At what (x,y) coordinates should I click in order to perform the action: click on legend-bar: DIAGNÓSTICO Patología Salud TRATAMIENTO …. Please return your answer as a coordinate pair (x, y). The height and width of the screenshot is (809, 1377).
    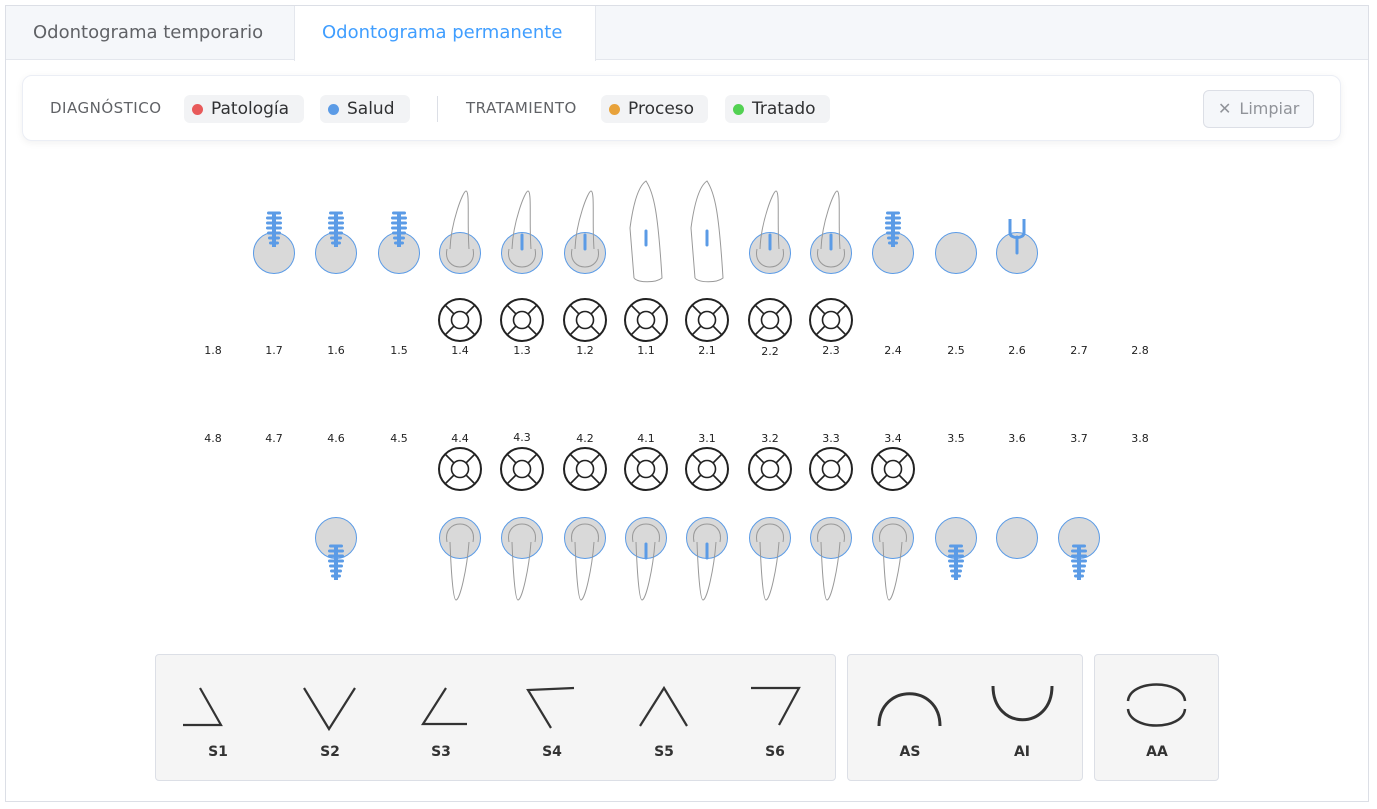
    Looking at the image, I should click on (681, 108).